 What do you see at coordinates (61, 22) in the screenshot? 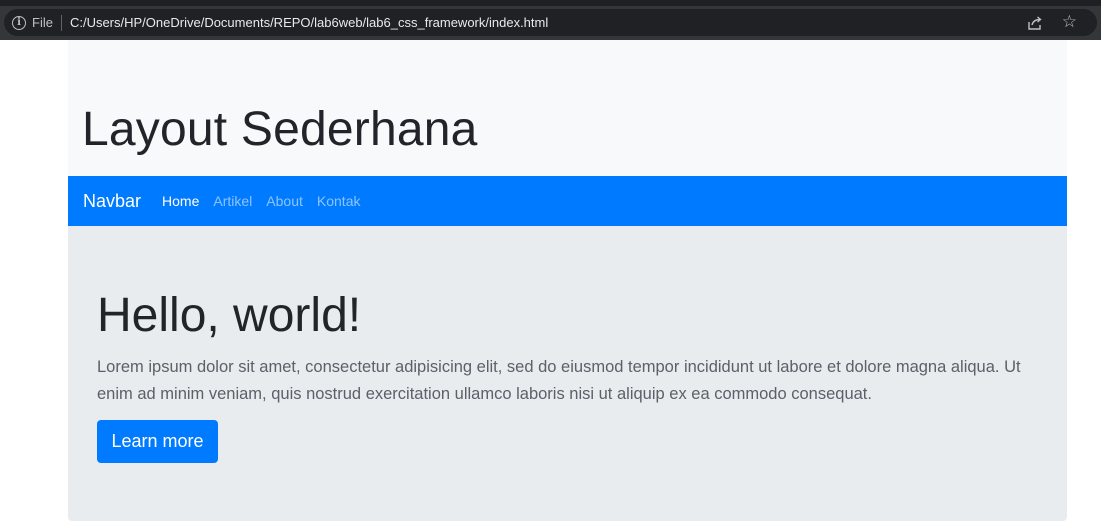
I see `address-divider` at bounding box center [61, 22].